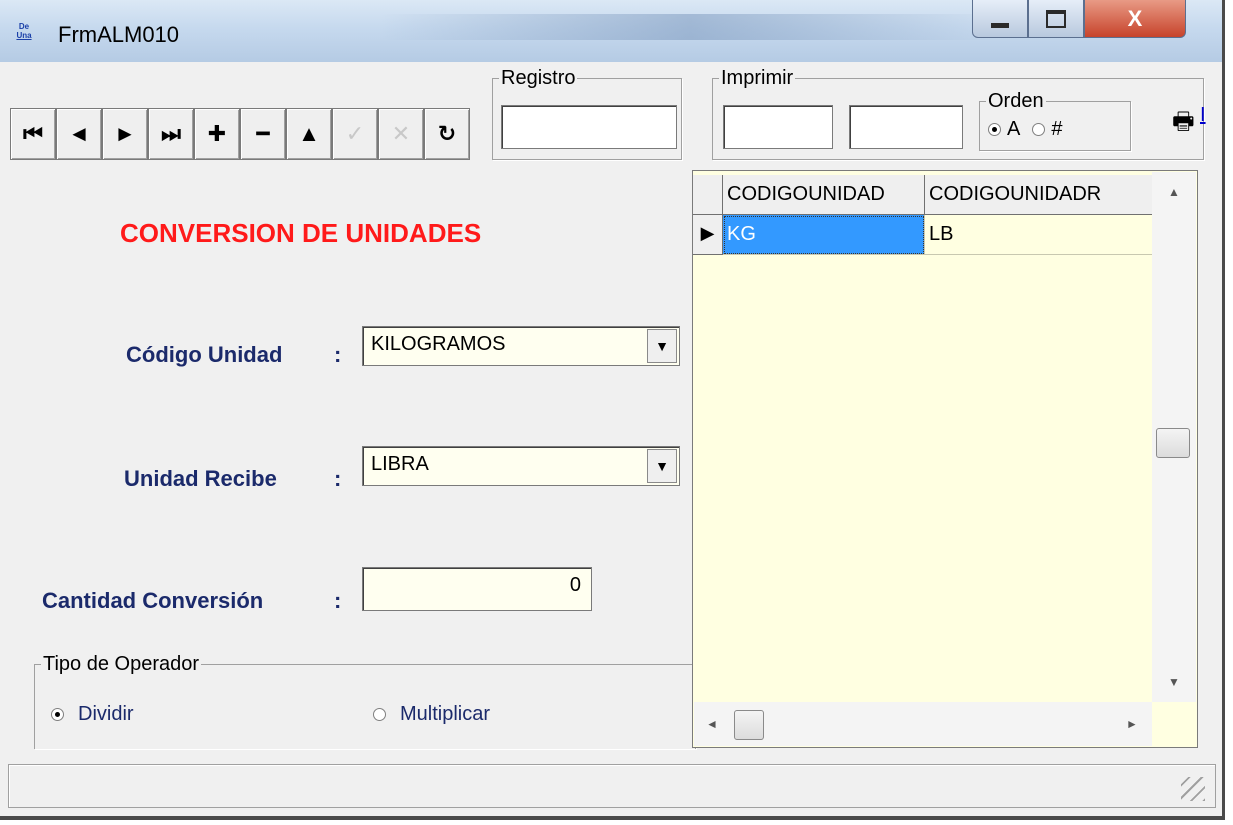 The height and width of the screenshot is (825, 1233). I want to click on orden-a-label: A, so click(1014, 129).